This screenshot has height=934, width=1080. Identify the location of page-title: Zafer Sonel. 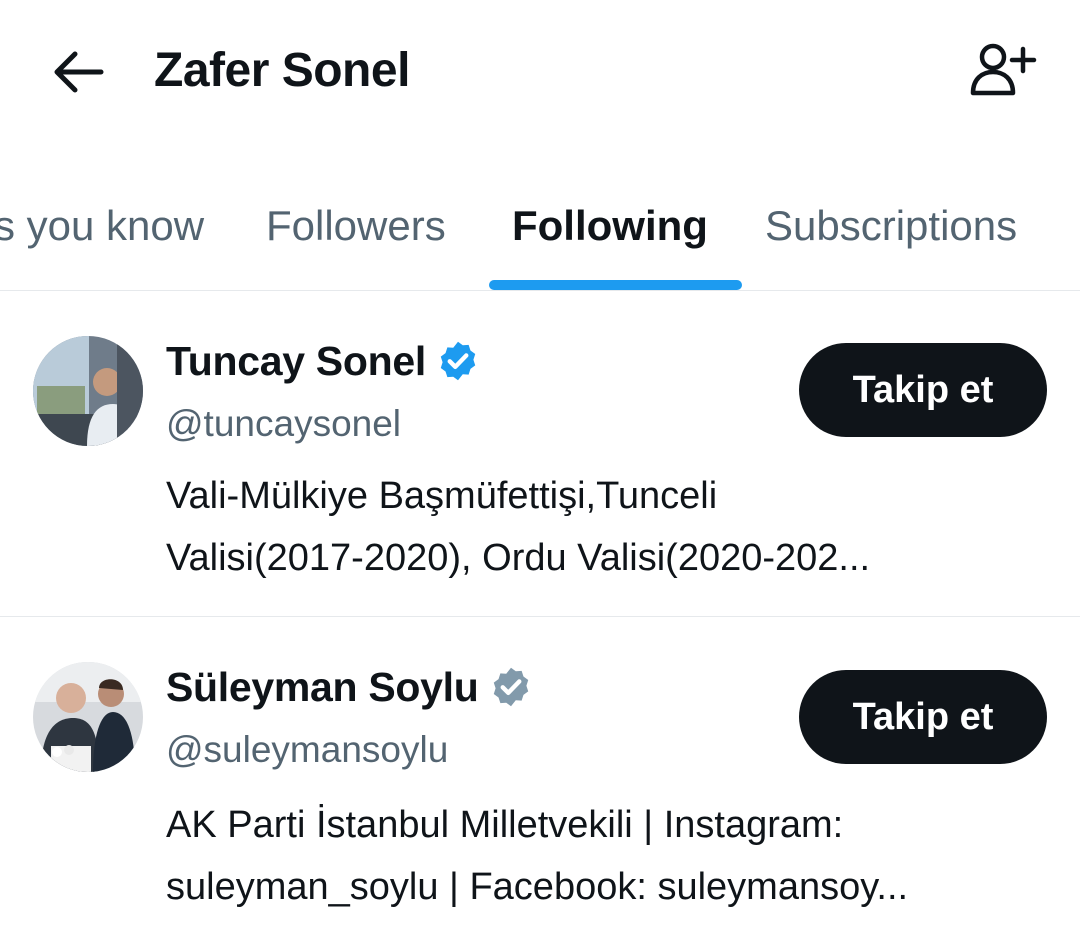
(282, 70).